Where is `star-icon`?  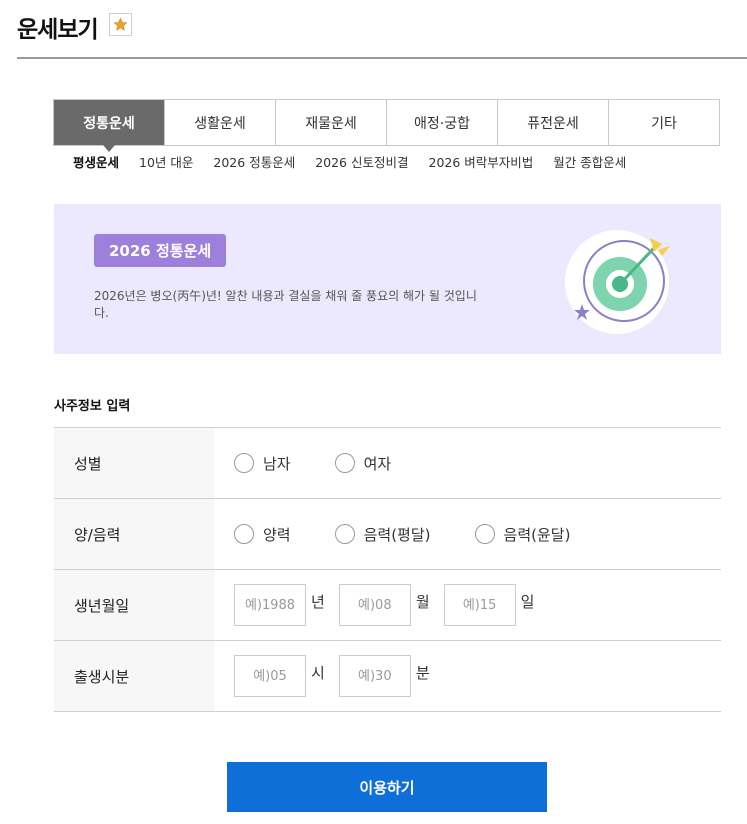 star-icon is located at coordinates (120, 24).